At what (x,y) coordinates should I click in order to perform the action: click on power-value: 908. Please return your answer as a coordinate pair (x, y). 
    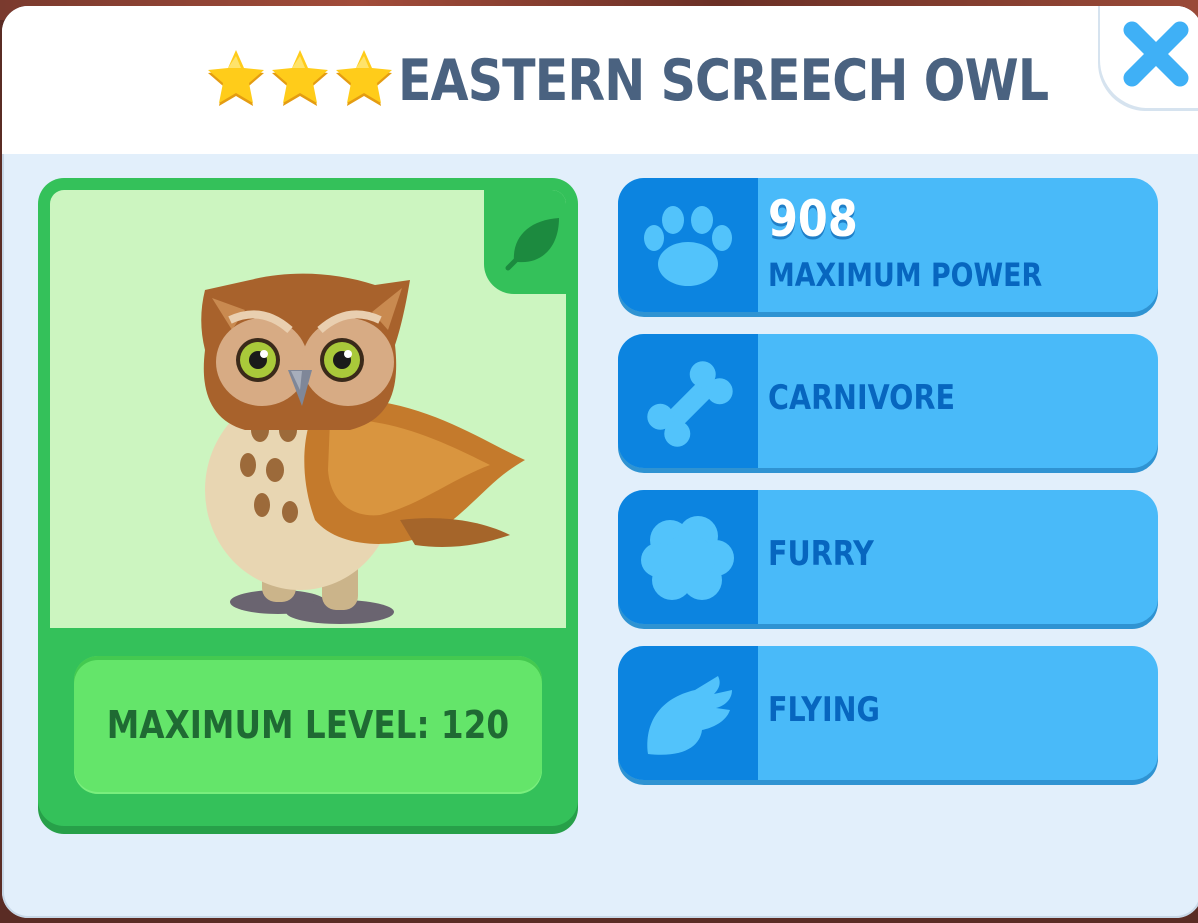
    Looking at the image, I should click on (813, 219).